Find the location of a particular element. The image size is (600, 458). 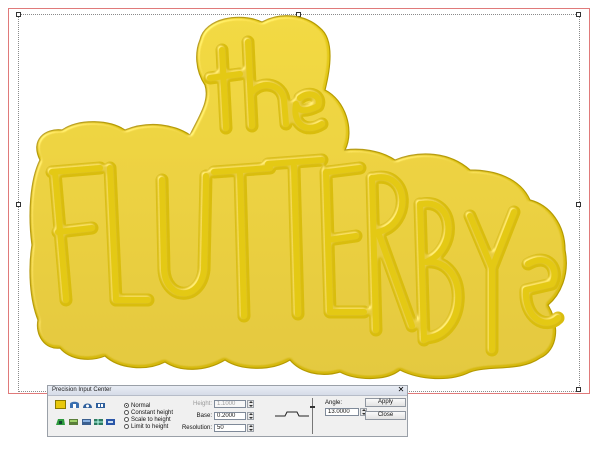

angle-field: 13.0000 is located at coordinates (342, 412).